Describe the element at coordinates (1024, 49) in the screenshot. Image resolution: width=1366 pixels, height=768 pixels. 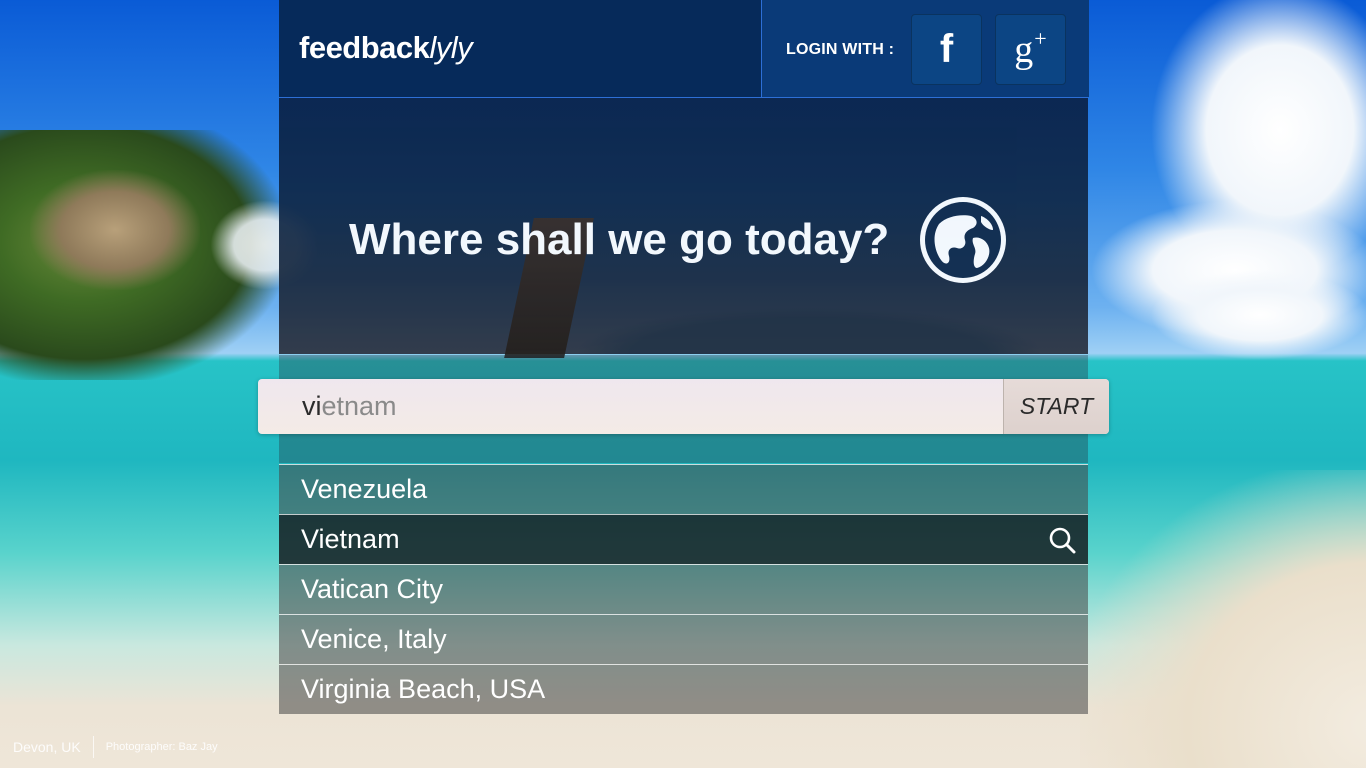
I see `google-plus-g: g` at that location.